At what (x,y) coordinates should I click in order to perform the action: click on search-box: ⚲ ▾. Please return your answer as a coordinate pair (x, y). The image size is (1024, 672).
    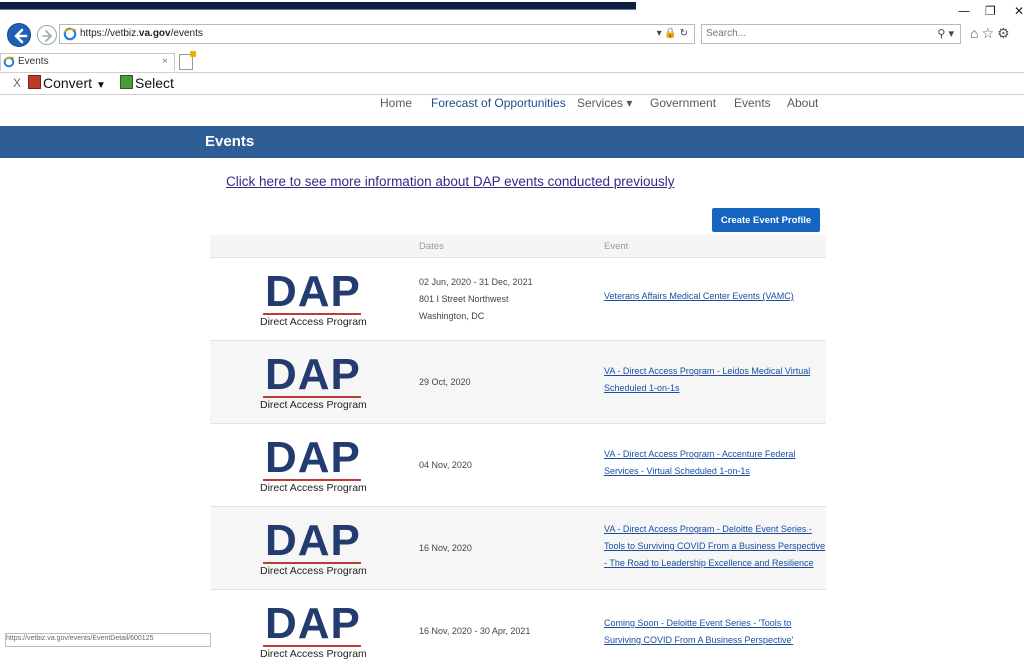
    Looking at the image, I should click on (831, 34).